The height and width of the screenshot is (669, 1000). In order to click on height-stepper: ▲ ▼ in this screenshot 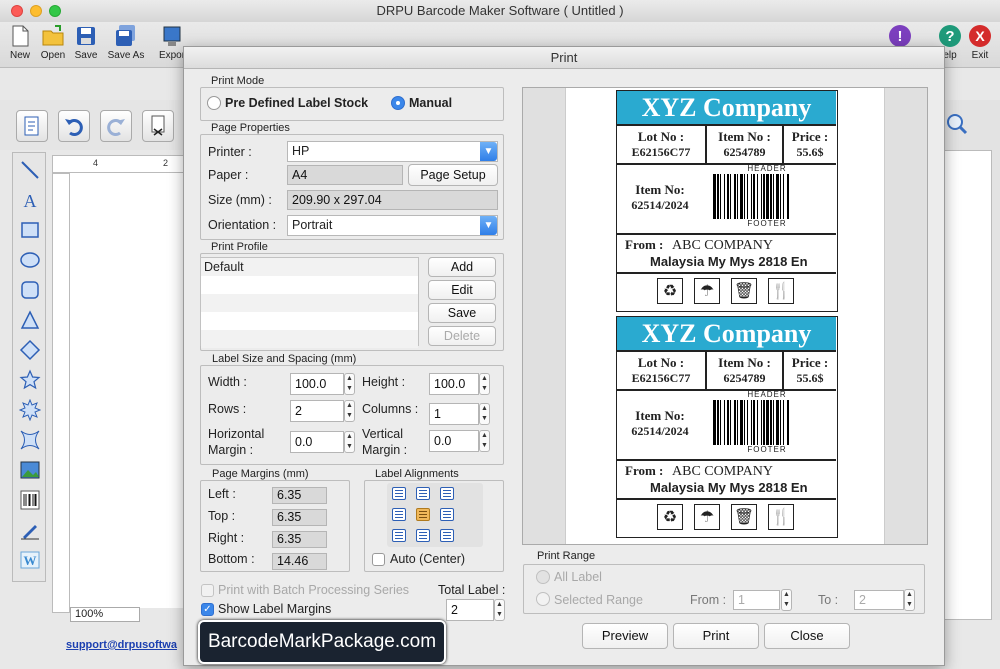, I will do `click(484, 384)`.